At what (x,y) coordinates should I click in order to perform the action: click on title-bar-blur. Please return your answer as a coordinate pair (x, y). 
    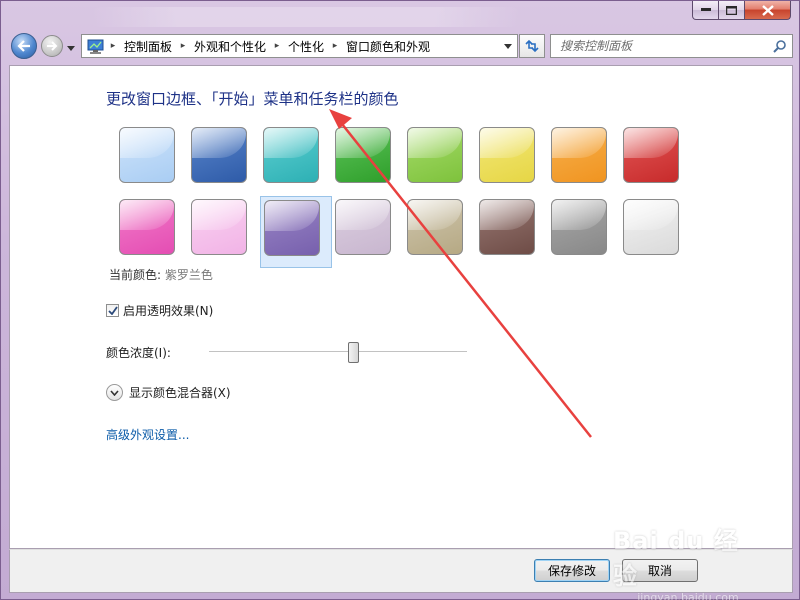
    Looking at the image, I should click on (306, 17).